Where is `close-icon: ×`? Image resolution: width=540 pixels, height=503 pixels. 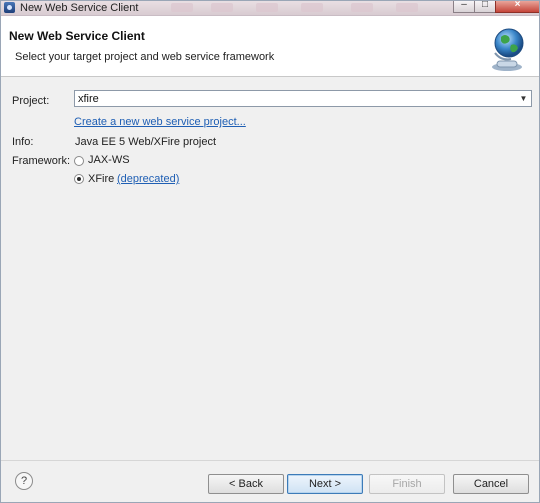
close-icon: × is located at coordinates (517, 5).